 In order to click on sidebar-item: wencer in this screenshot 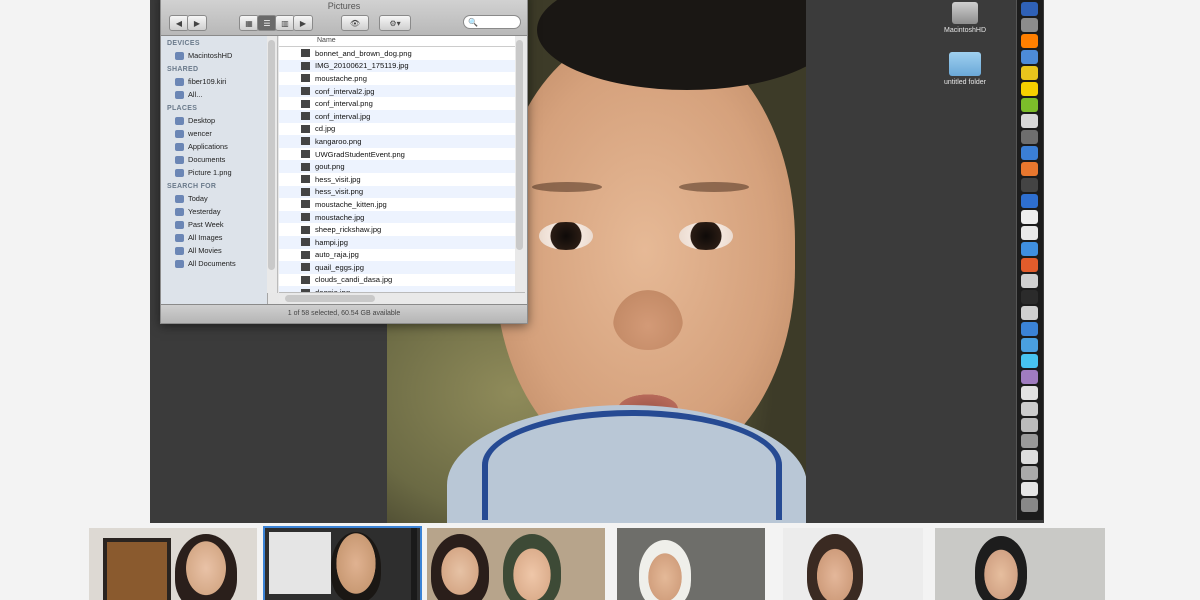, I will do `click(214, 133)`.